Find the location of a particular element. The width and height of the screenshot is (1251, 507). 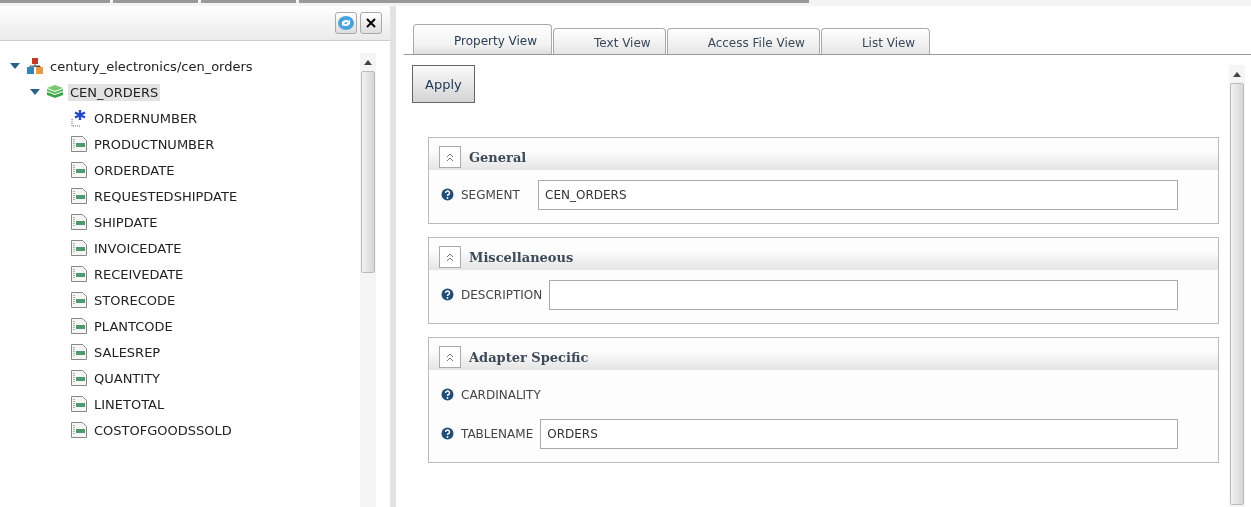

text-field: CEN_ORDERS is located at coordinates (858, 194).